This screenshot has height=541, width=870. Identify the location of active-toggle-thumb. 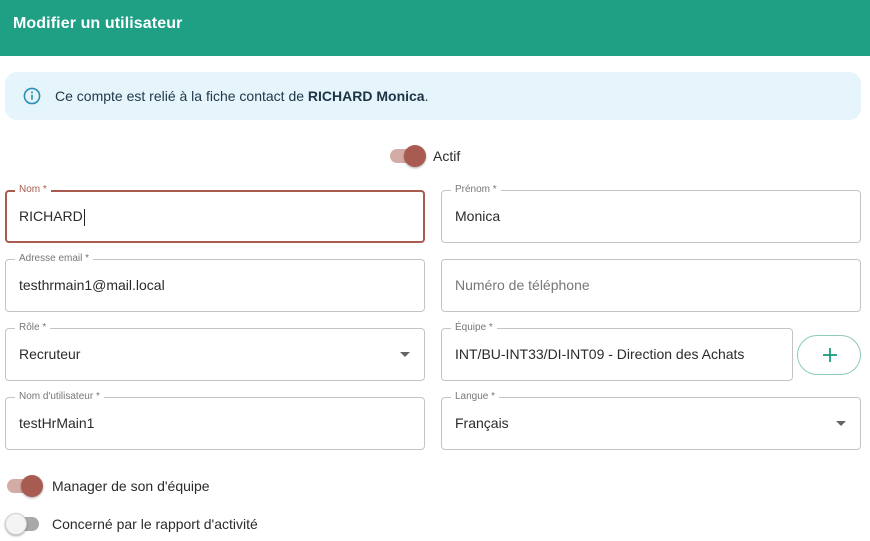
(415, 156).